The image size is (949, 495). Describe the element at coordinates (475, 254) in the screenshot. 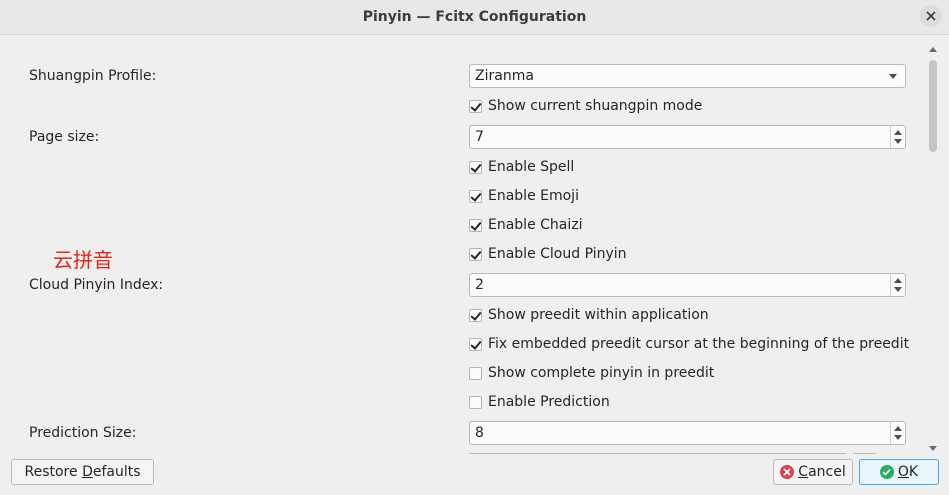

I see `enable-cloud-pinyin-checkbox` at that location.